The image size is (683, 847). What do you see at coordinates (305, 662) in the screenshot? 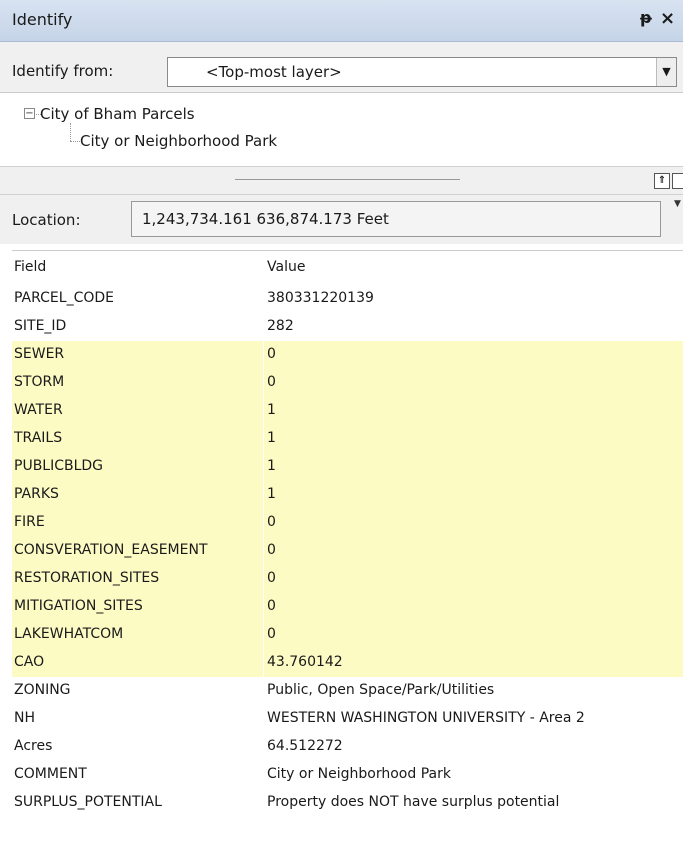
I see `field-value-cell: 43.760142` at bounding box center [305, 662].